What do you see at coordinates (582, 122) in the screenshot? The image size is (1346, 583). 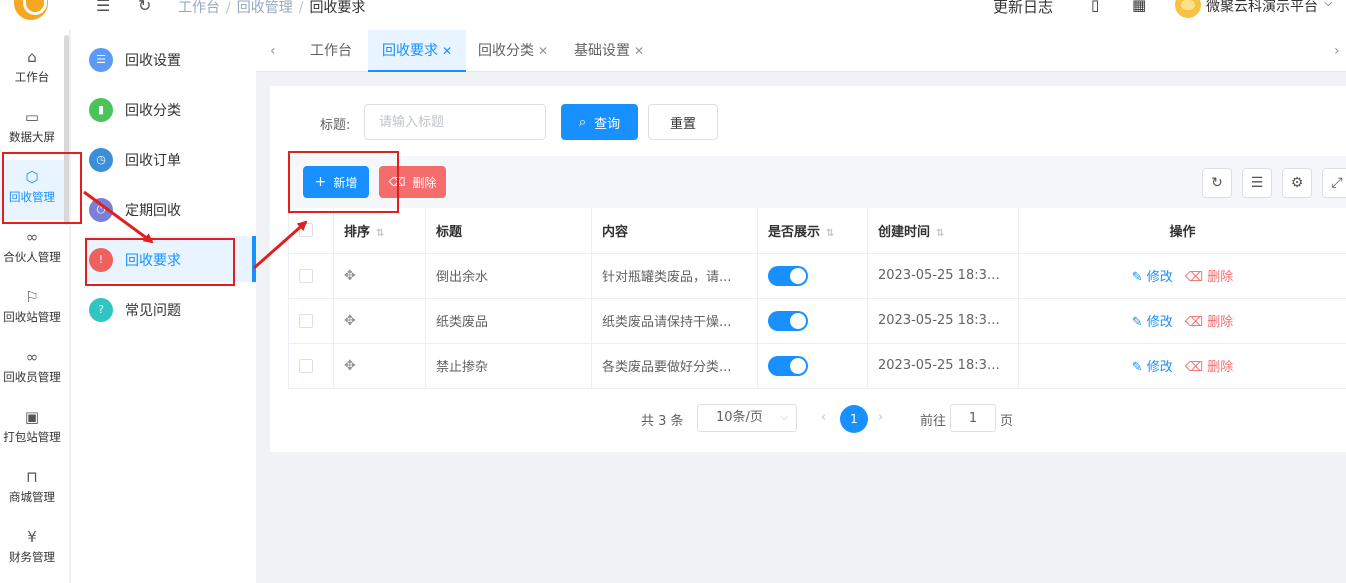 I see `search-icon: ⌕` at bounding box center [582, 122].